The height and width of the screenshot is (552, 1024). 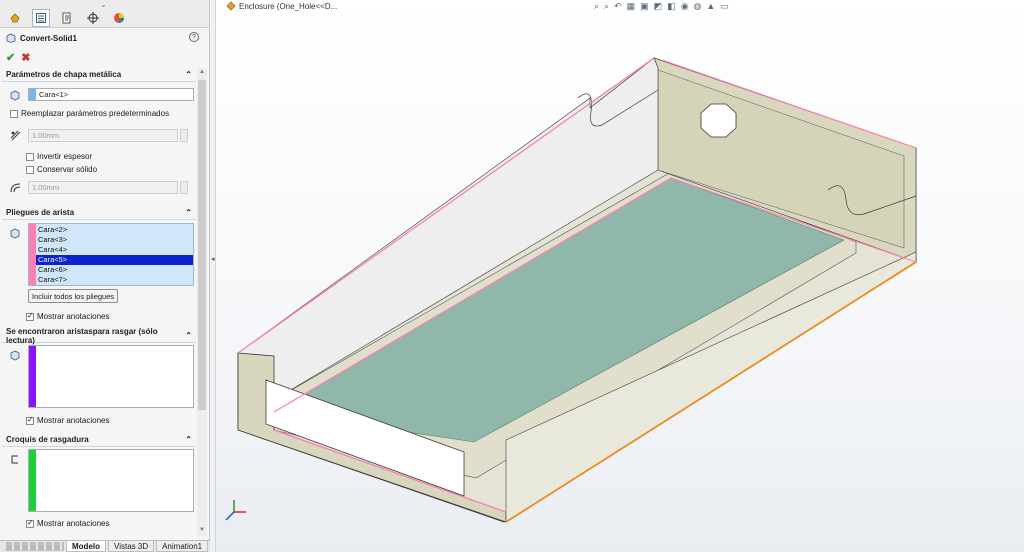 What do you see at coordinates (105, 38) in the screenshot?
I see `feature-title-bar: Convert-Solid1 ?` at bounding box center [105, 38].